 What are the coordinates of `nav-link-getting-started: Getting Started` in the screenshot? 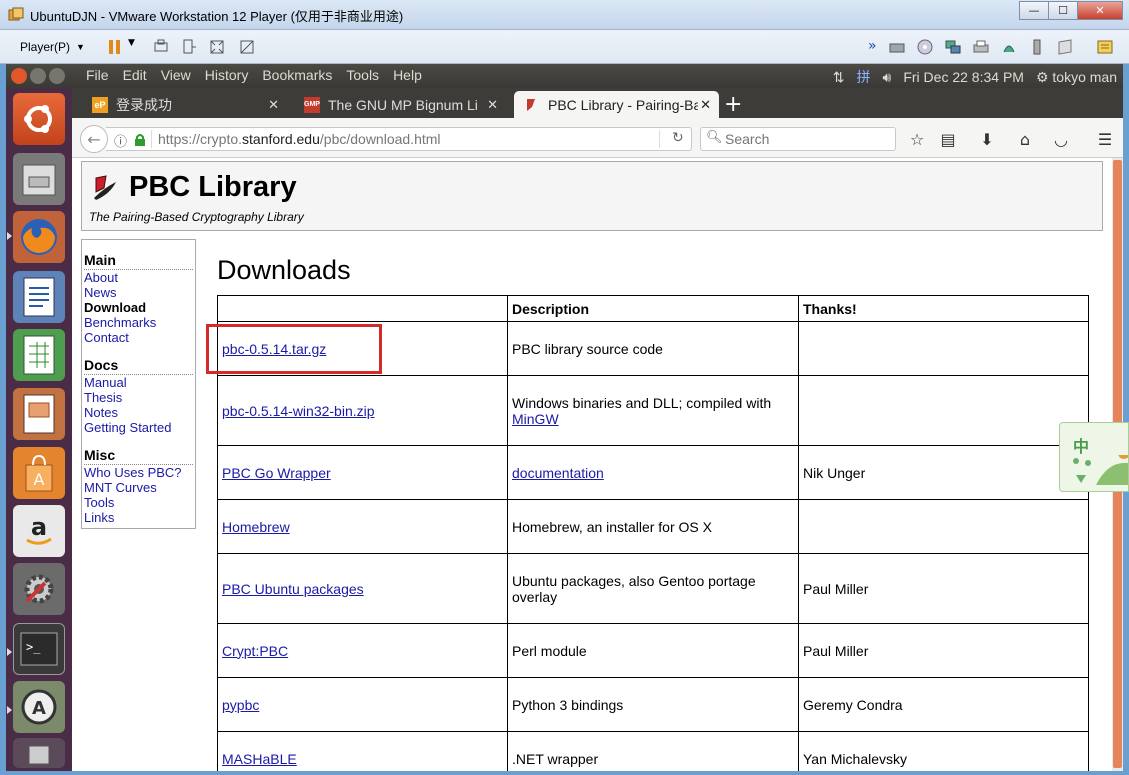 It's located at (138, 427).